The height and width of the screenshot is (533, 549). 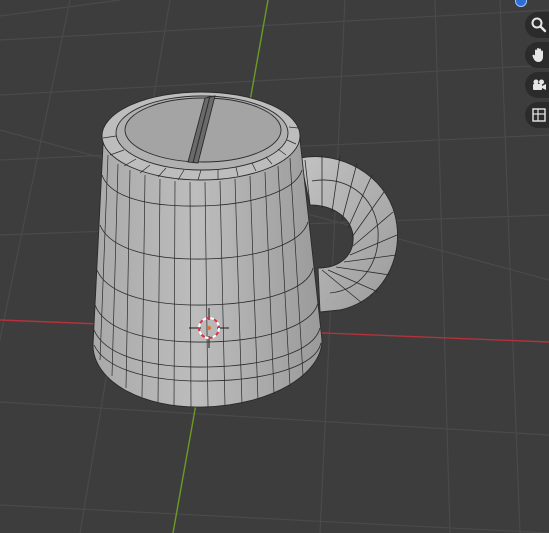 I want to click on camera-view-button, so click(x=537, y=85).